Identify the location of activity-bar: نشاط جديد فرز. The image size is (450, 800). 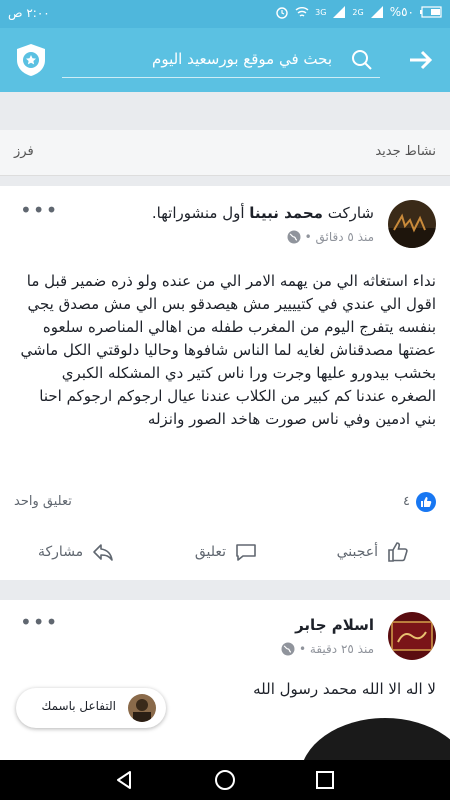
(225, 153).